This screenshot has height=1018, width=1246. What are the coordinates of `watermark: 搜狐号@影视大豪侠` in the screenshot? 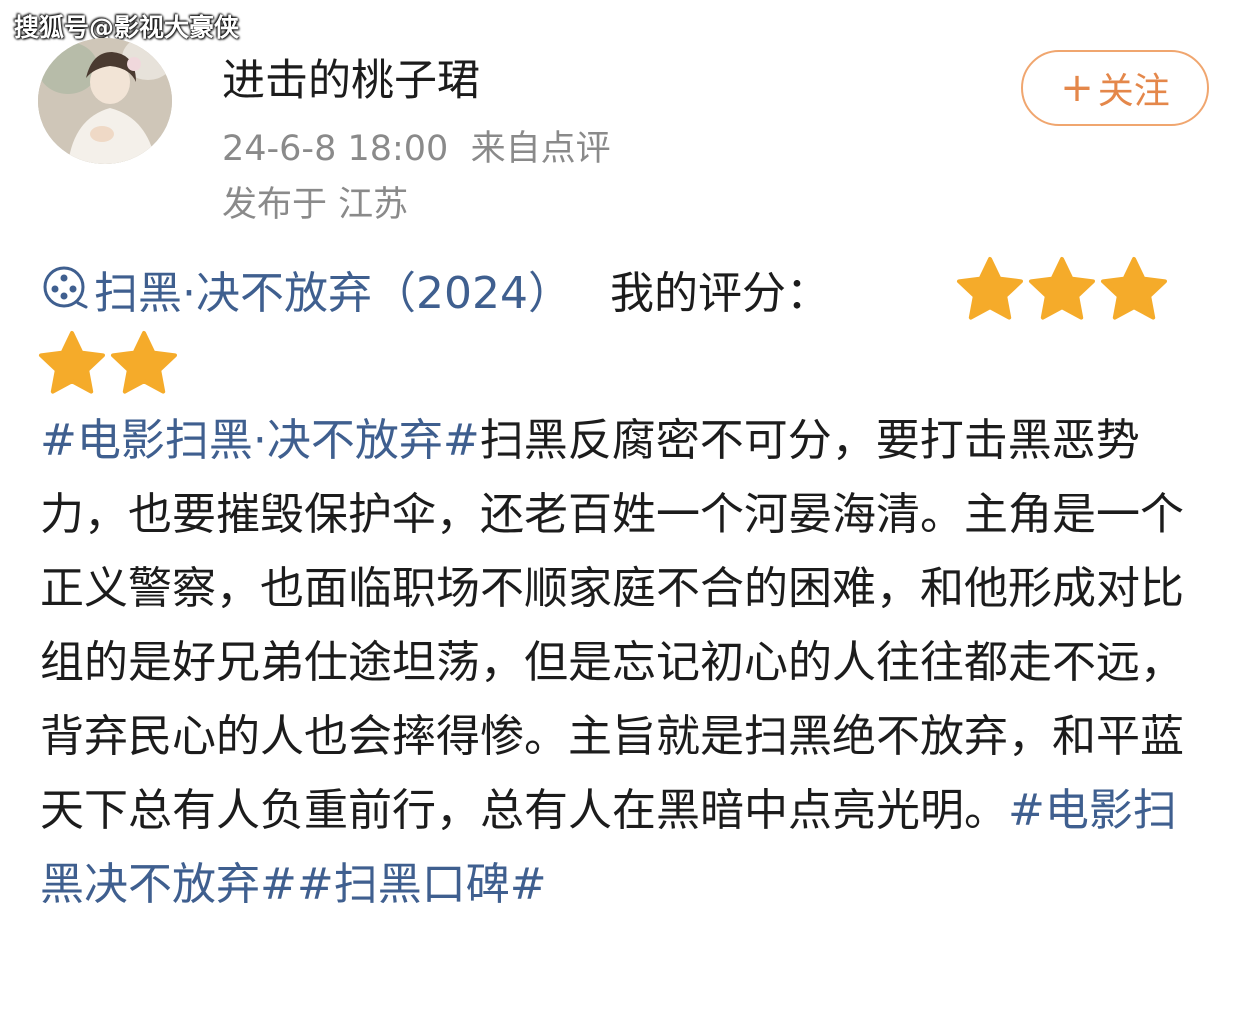 It's located at (127, 27).